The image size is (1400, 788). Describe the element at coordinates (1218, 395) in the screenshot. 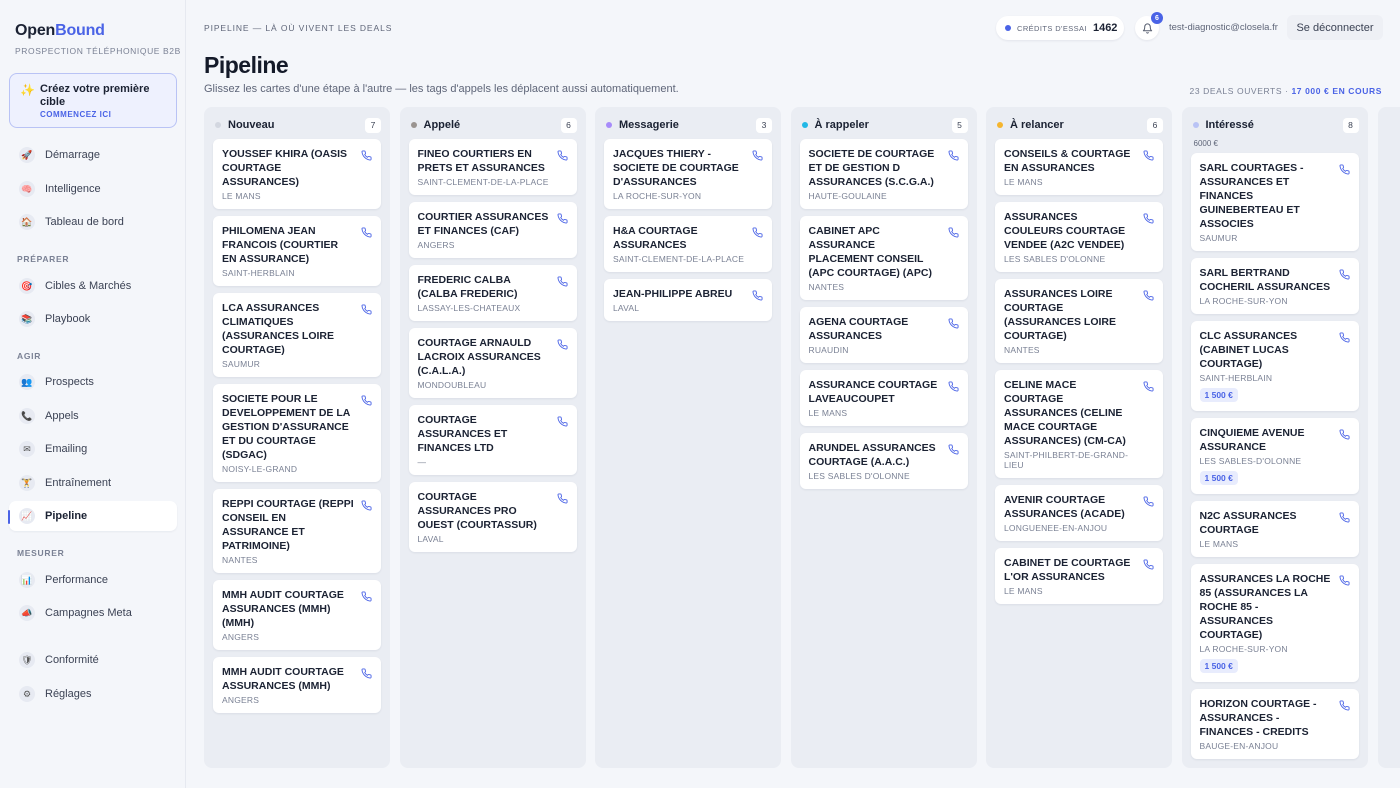

I see `deal-amount-badge: 1 500 €` at that location.